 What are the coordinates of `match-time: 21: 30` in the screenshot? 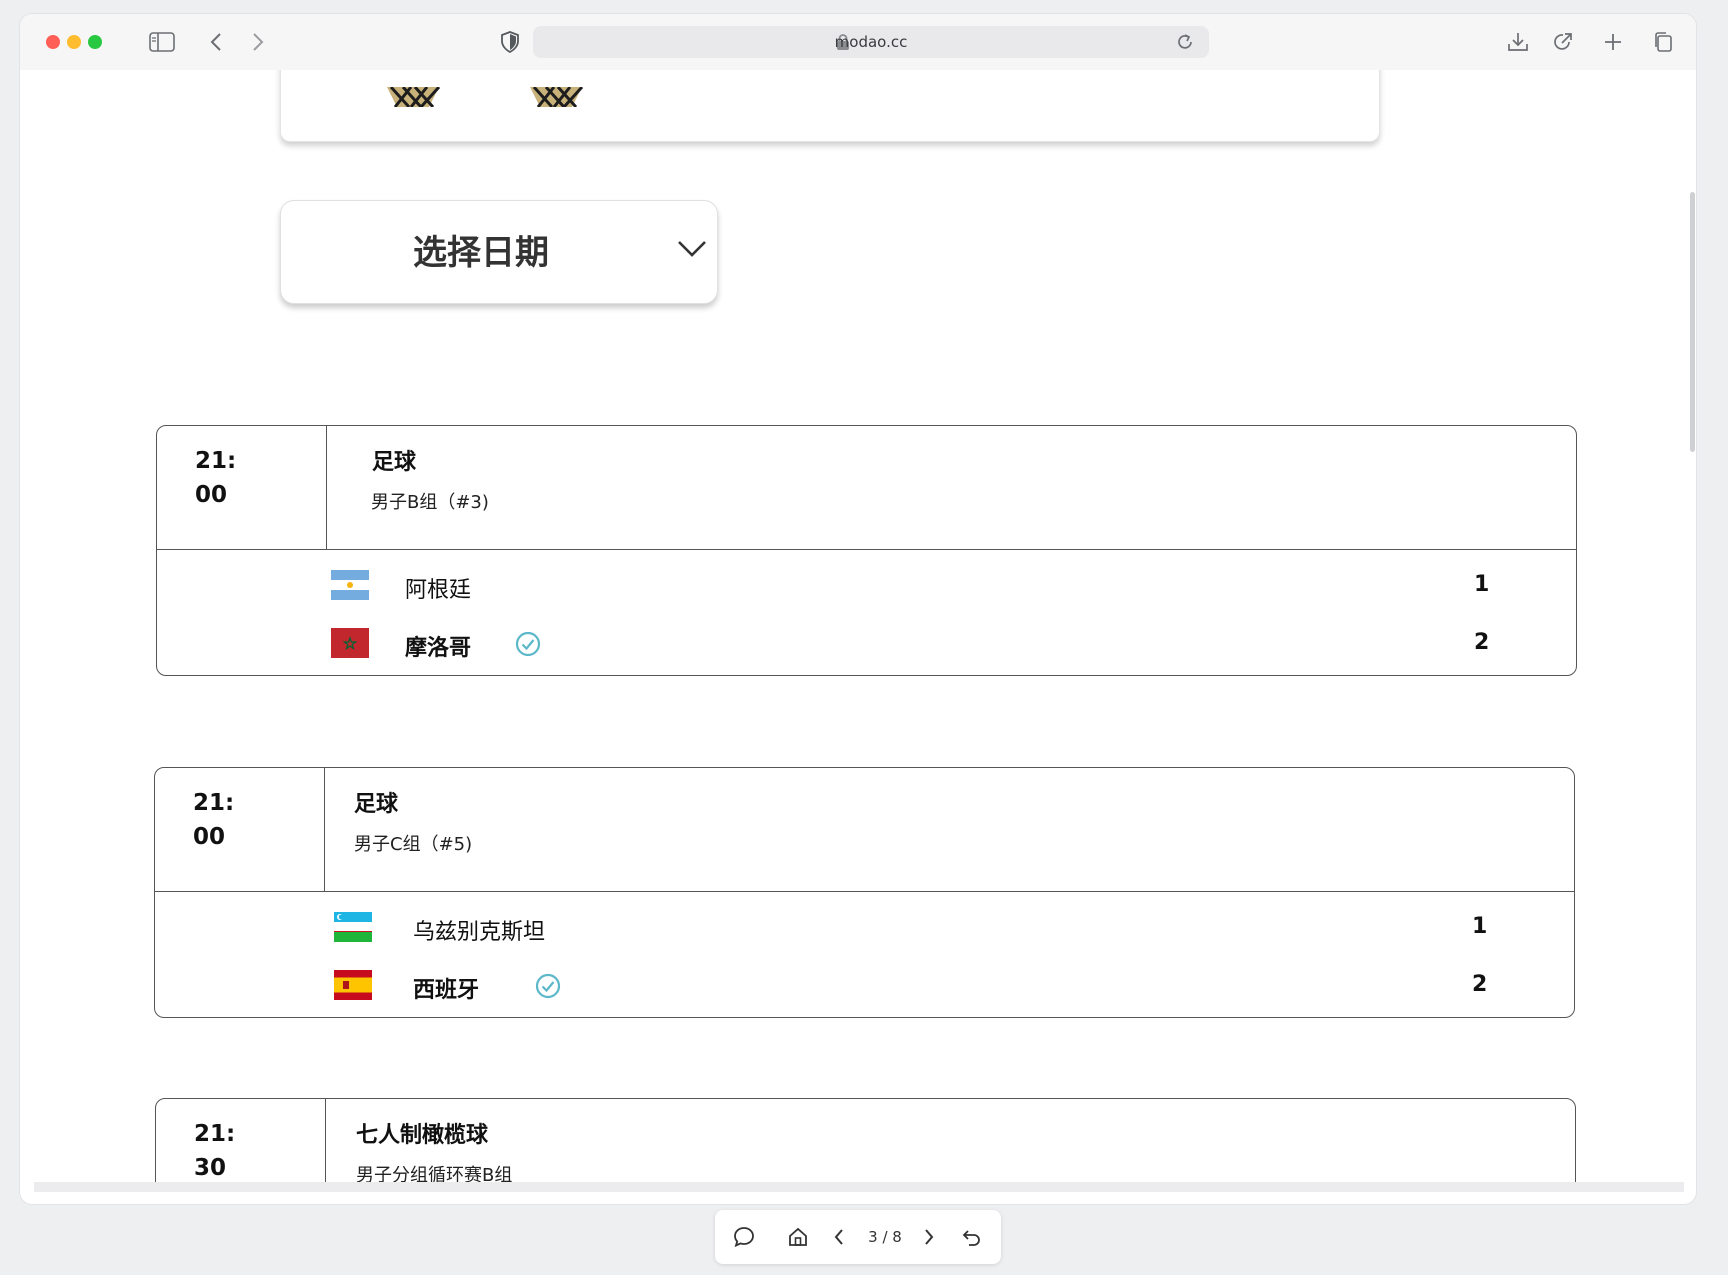 It's located at (215, 1151).